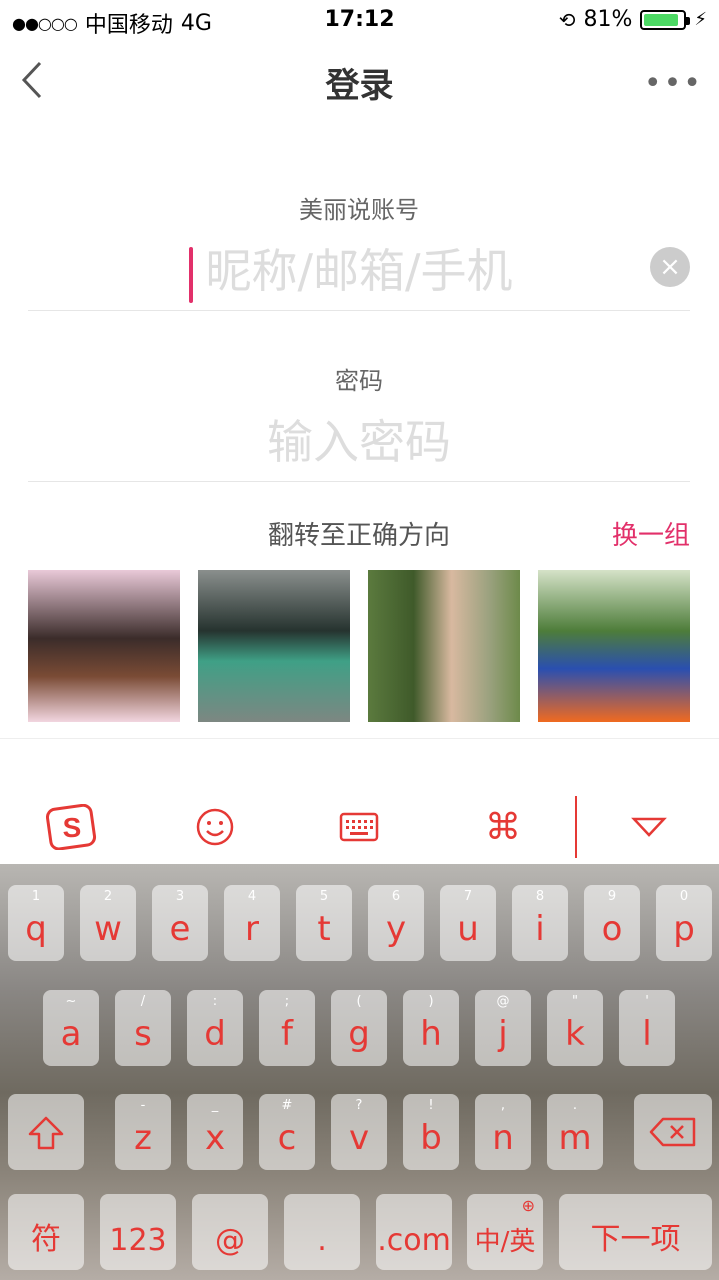  What do you see at coordinates (36, 923) in the screenshot?
I see `key-q: 1q` at bounding box center [36, 923].